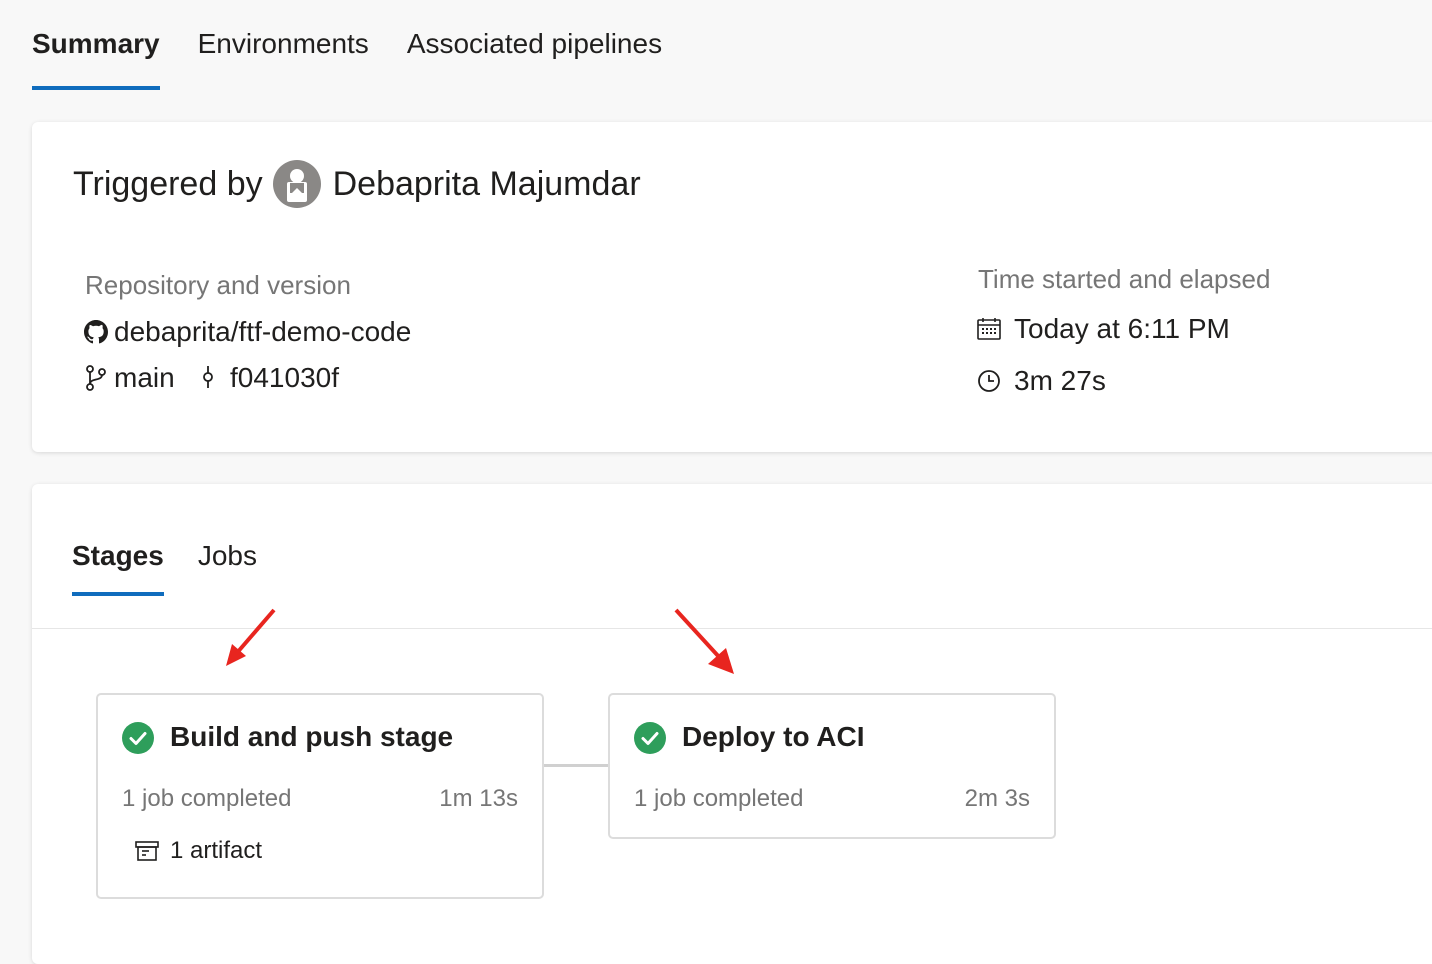  What do you see at coordinates (487, 184) in the screenshot?
I see `trigger-user-name: Debaprita Majumdar` at bounding box center [487, 184].